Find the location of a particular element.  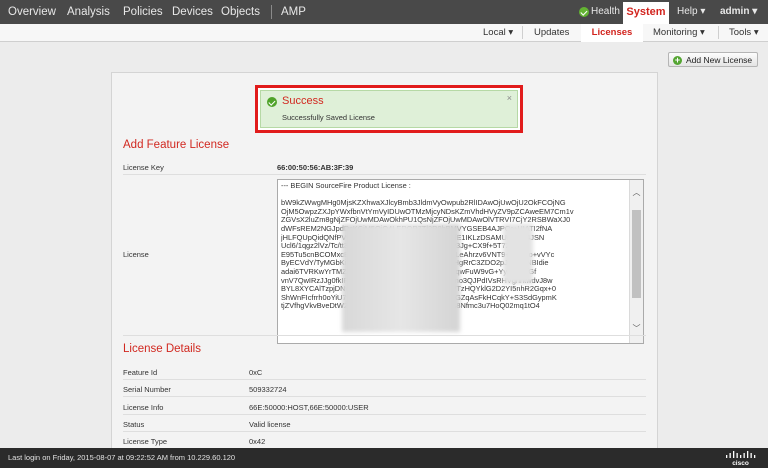

status-label: Status is located at coordinates (134, 424).